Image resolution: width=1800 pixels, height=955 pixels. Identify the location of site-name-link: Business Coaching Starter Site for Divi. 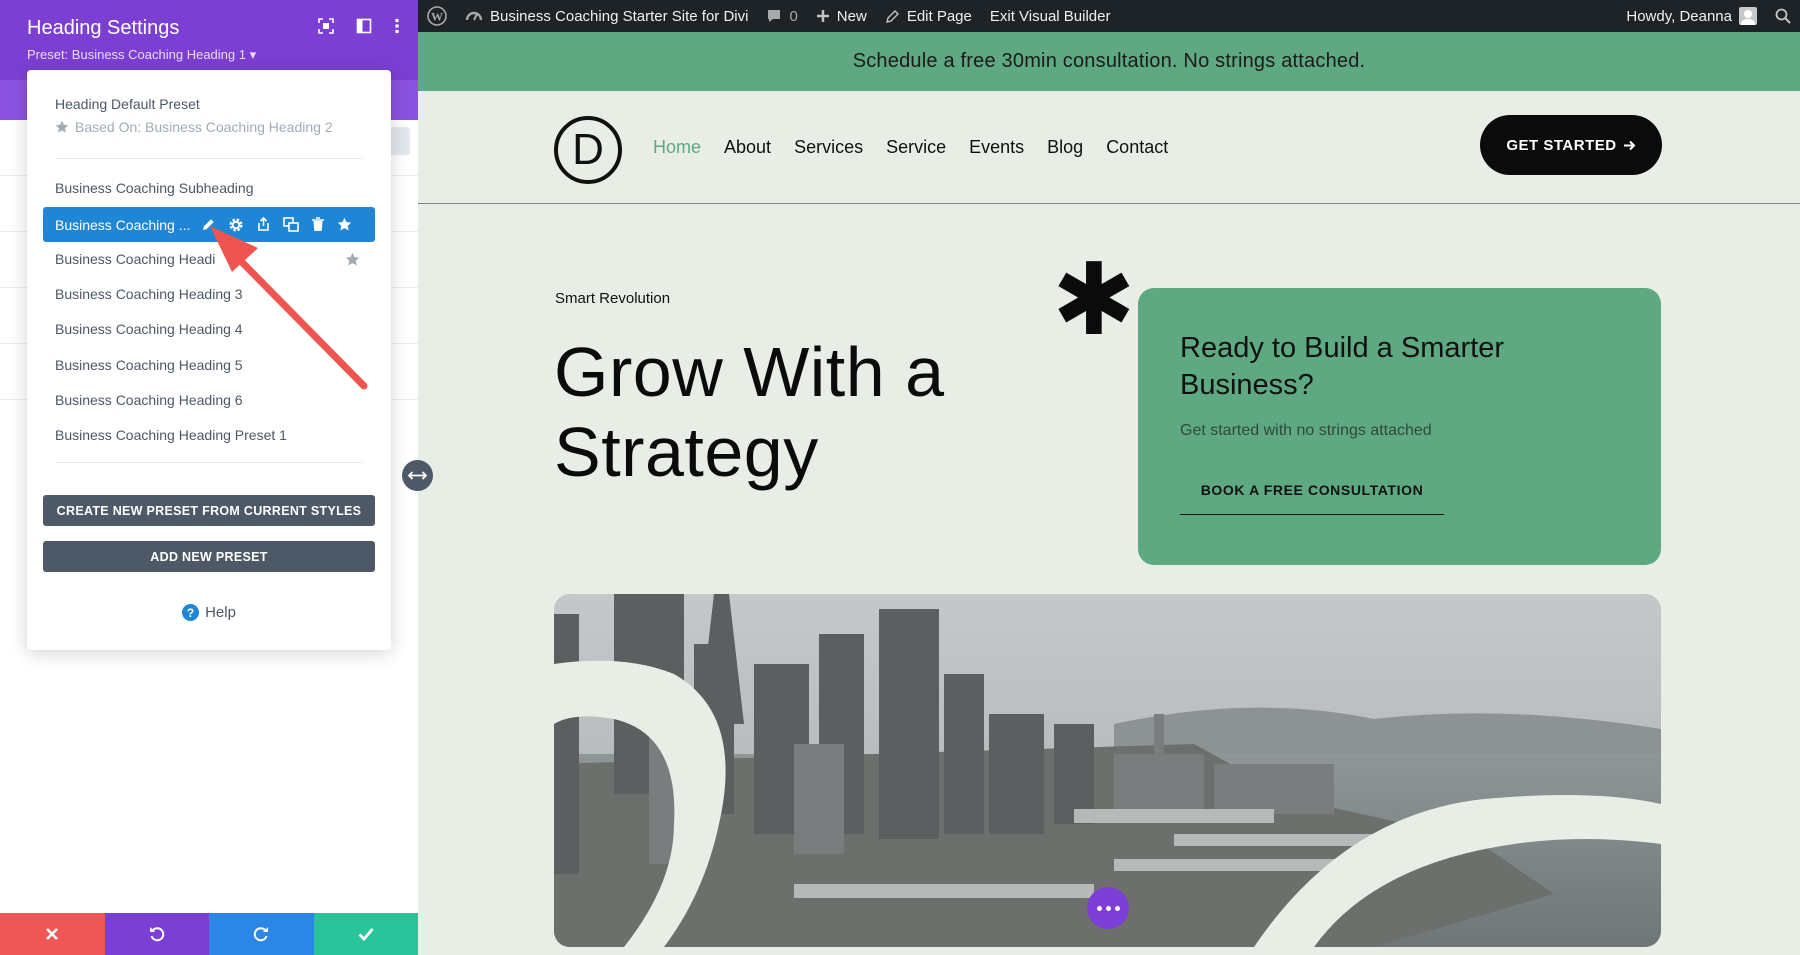
(606, 16).